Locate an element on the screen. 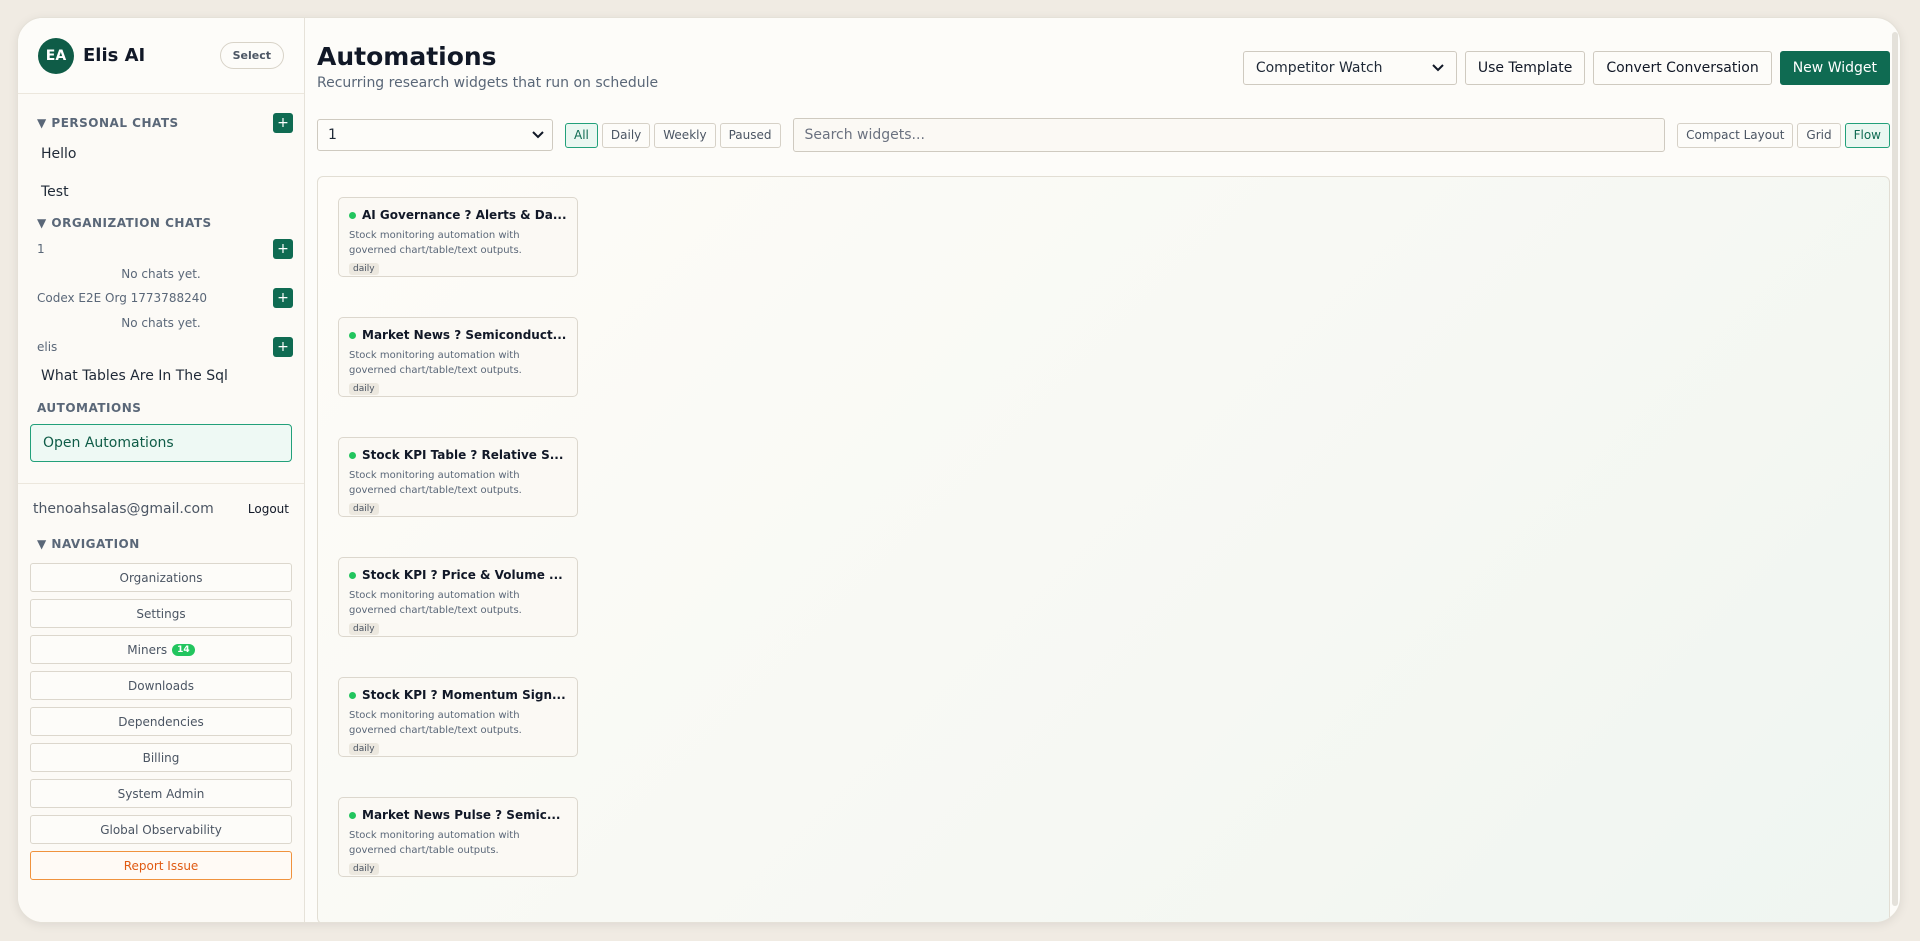 This screenshot has height=941, width=1920. convert-conversation-button: Convert Conversation is located at coordinates (1682, 68).